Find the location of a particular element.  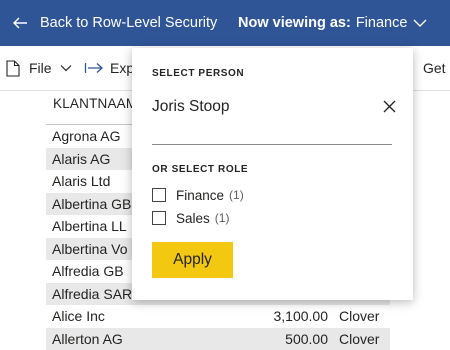

export-label: Exp is located at coordinates (122, 68).